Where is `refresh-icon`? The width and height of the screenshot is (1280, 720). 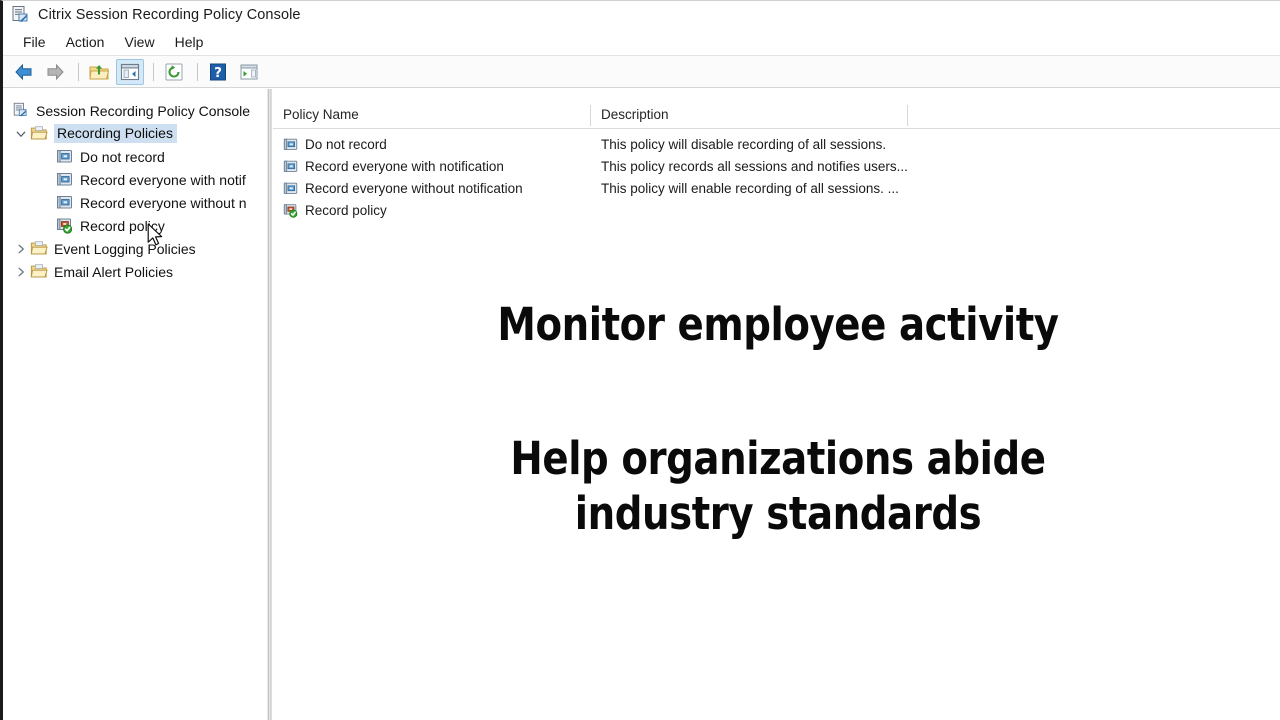 refresh-icon is located at coordinates (174, 72).